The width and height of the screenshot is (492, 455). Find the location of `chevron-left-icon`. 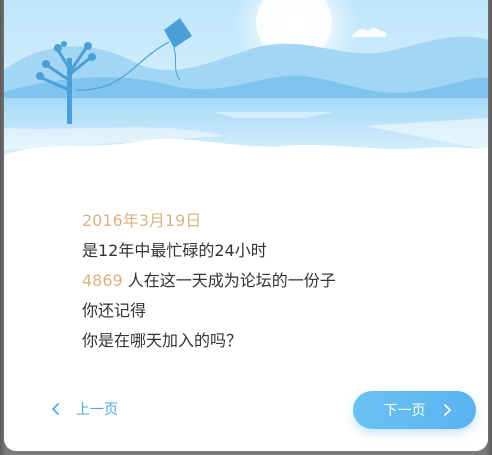

chevron-left-icon is located at coordinates (55, 409).